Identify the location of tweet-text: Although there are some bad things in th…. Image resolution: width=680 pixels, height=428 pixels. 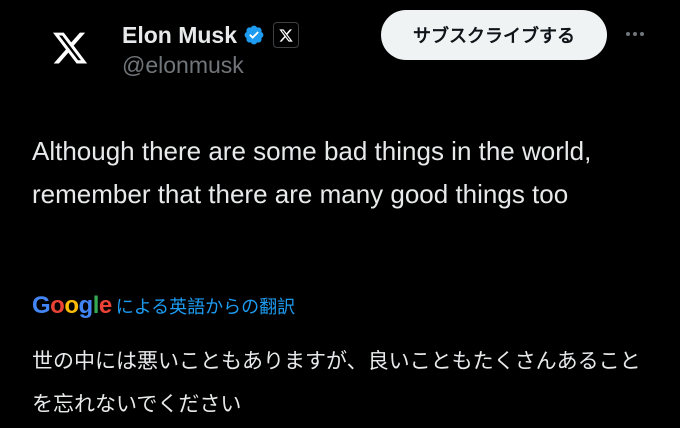
(312, 172).